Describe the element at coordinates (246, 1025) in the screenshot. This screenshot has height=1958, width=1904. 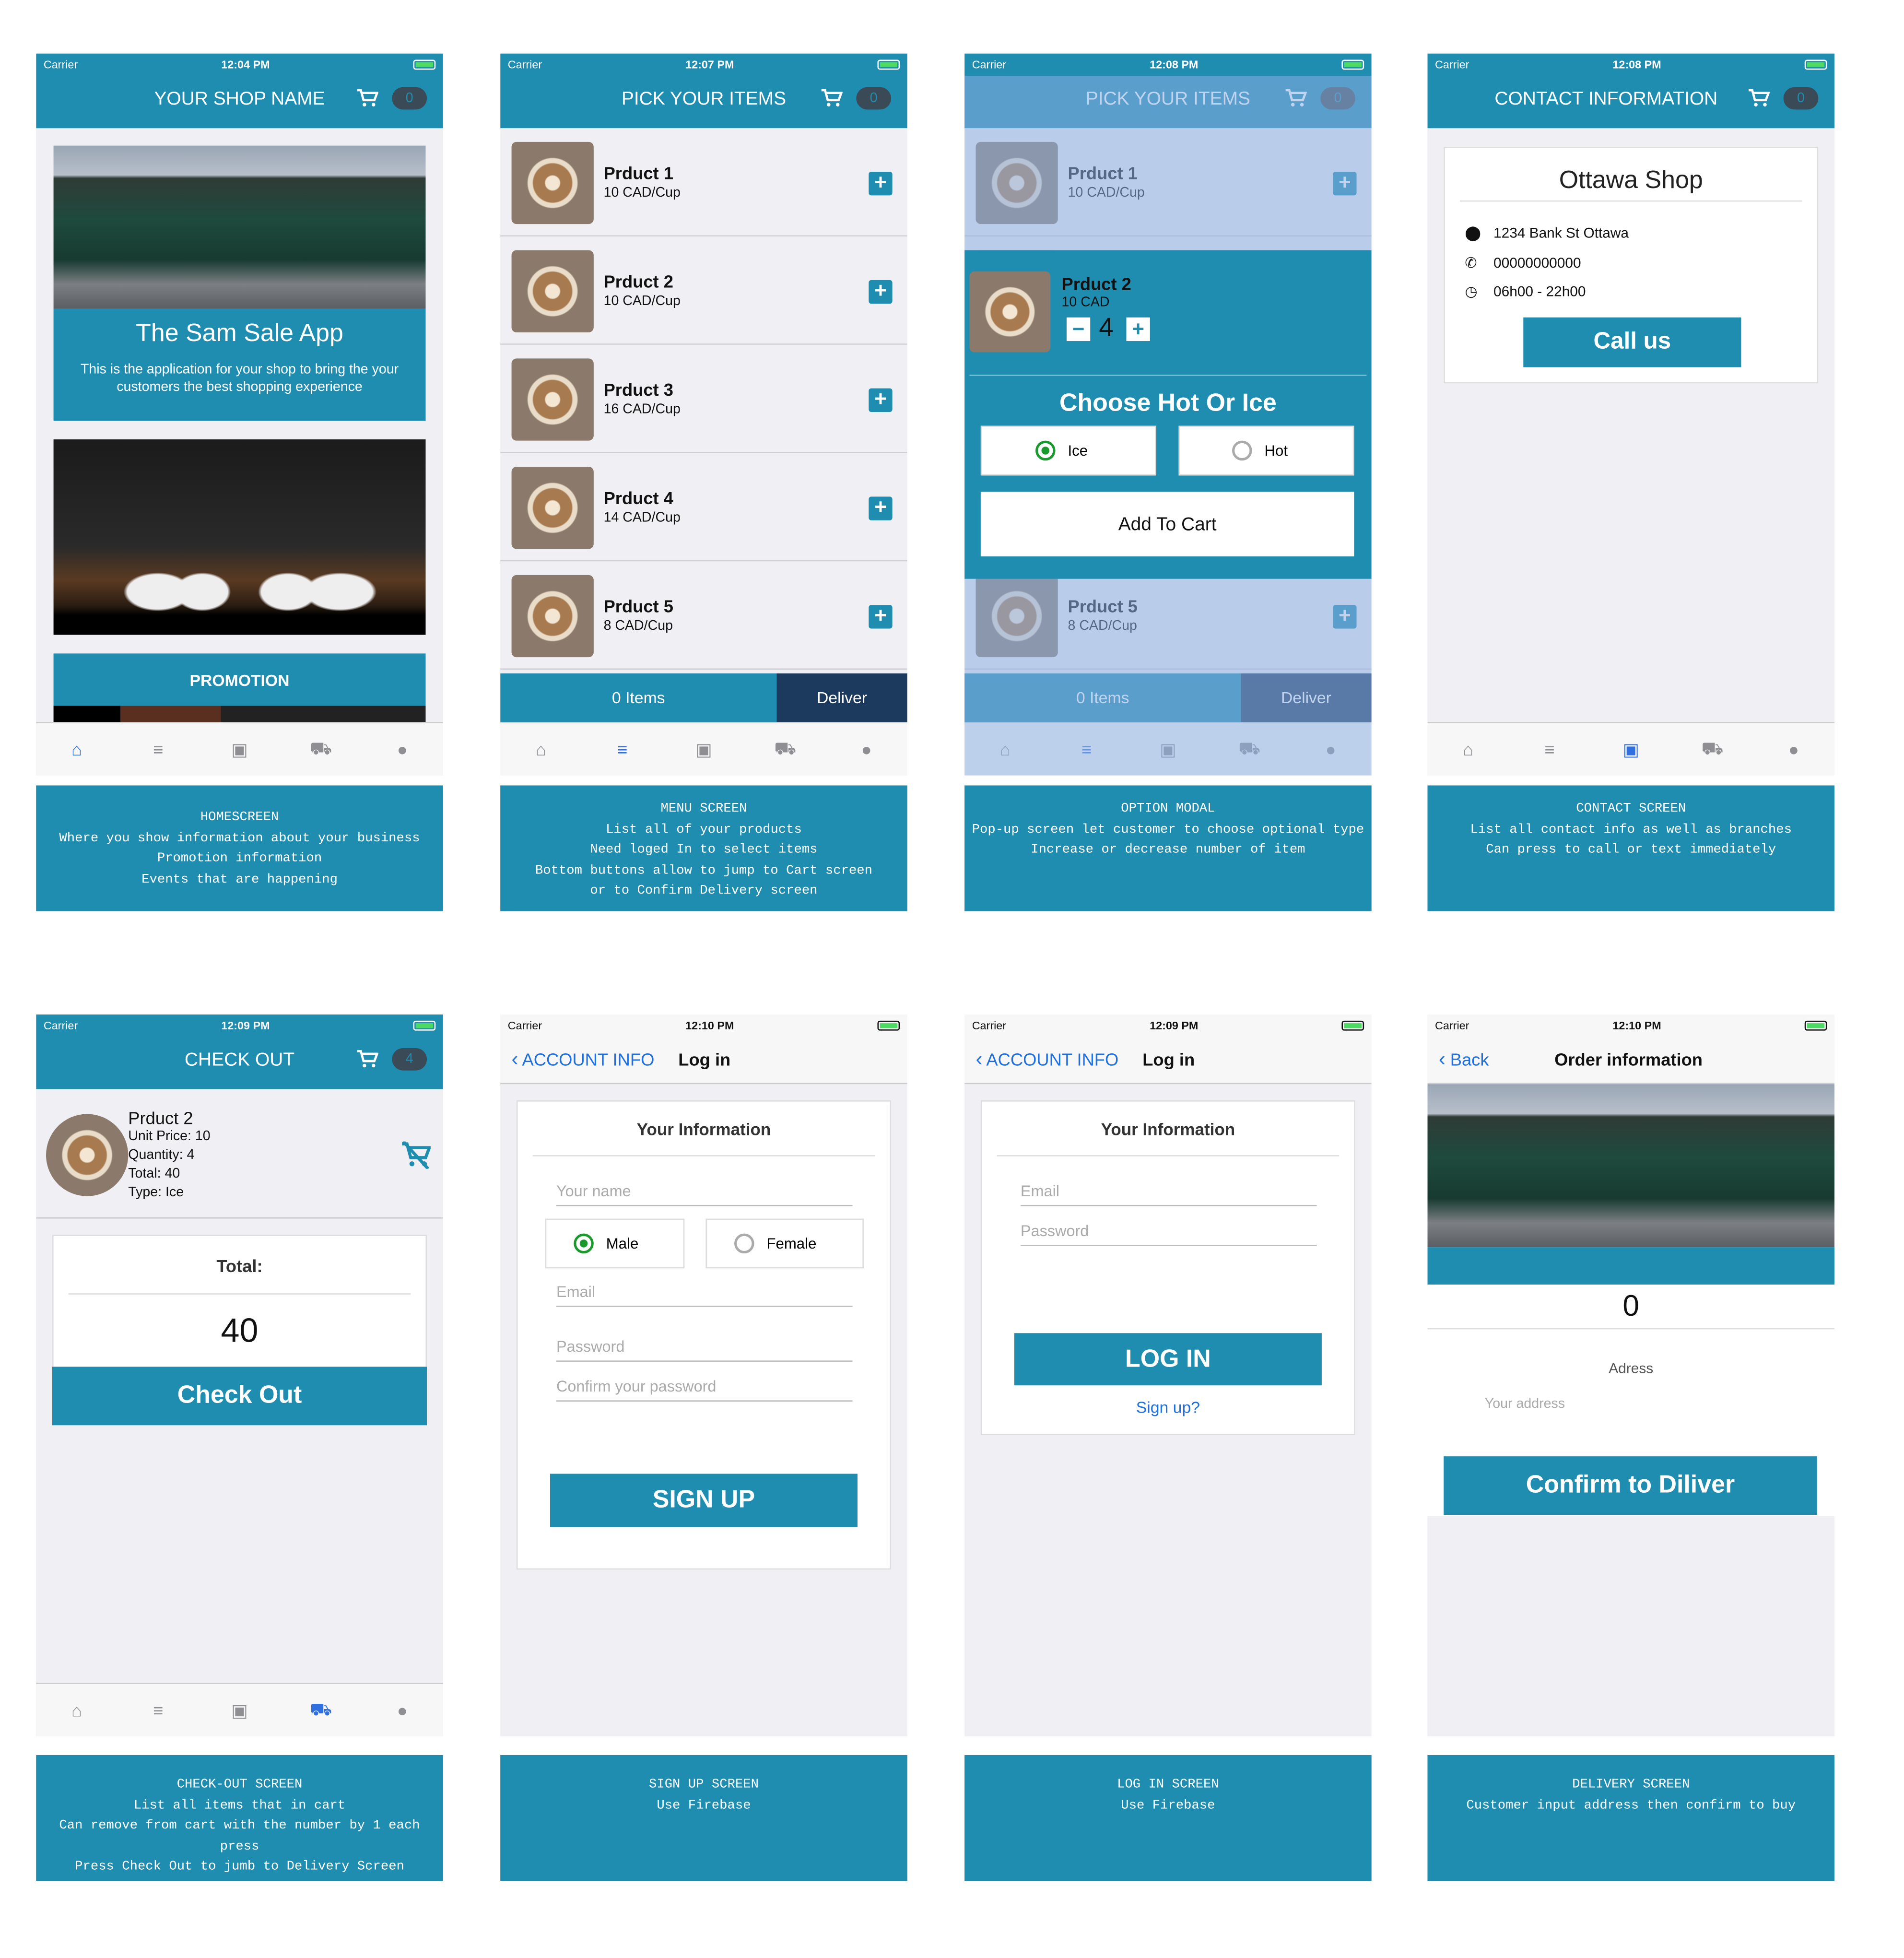
I see `time: 12:09 PM` at that location.